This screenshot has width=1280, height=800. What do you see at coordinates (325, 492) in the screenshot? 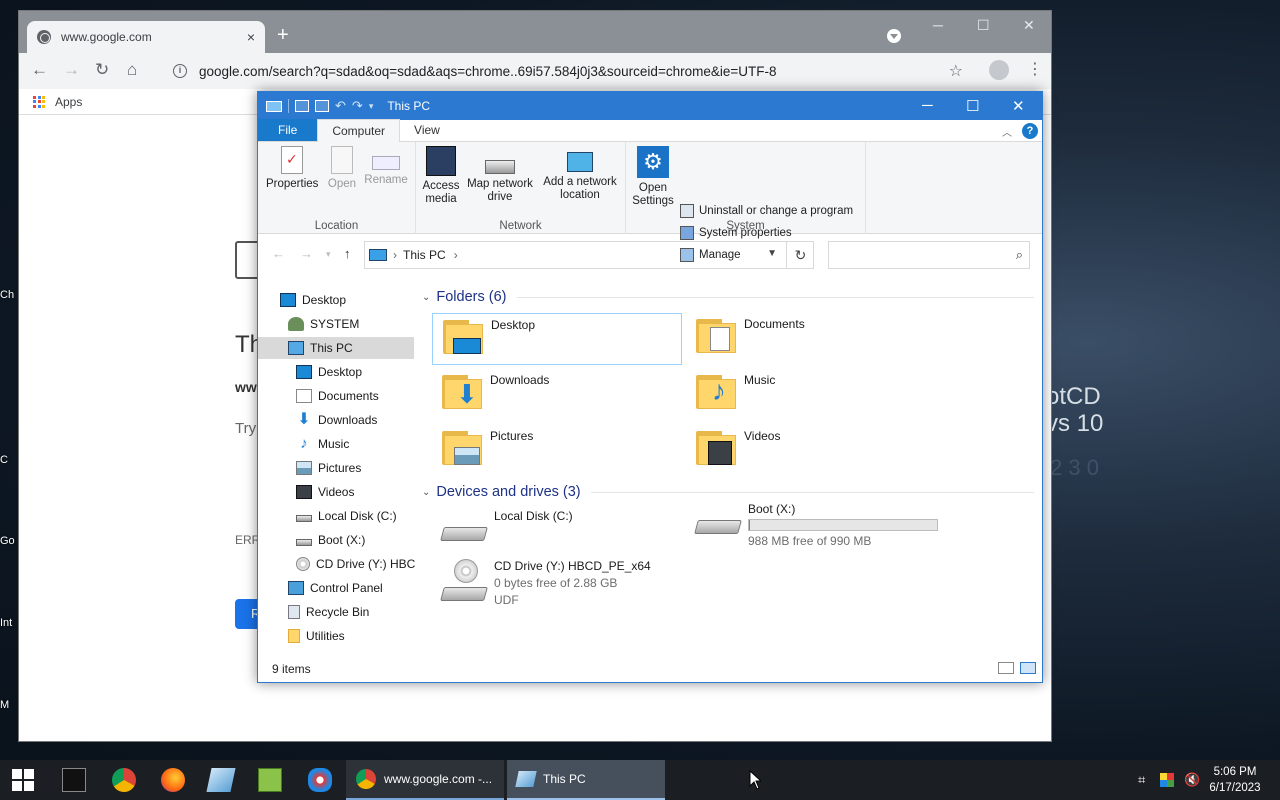
I see `nav-item-videos: Videos` at bounding box center [325, 492].